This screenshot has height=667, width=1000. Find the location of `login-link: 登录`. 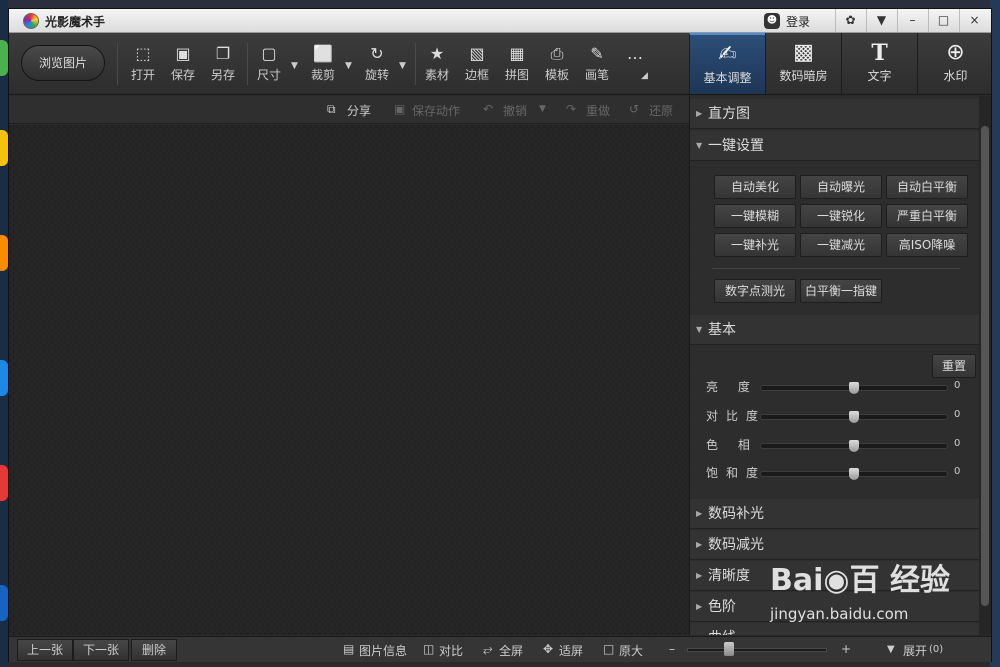

login-link: 登录 is located at coordinates (798, 21).